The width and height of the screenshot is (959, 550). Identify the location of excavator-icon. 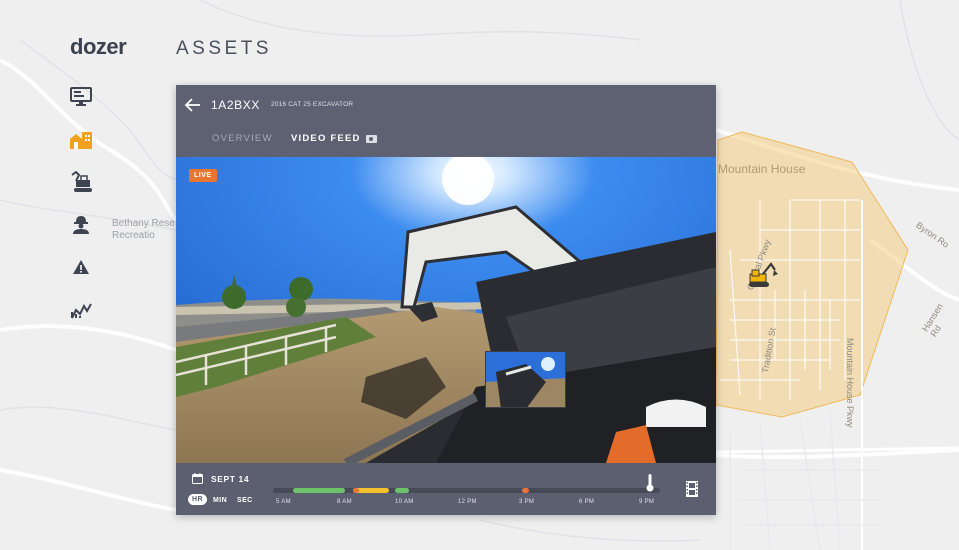
(81, 181).